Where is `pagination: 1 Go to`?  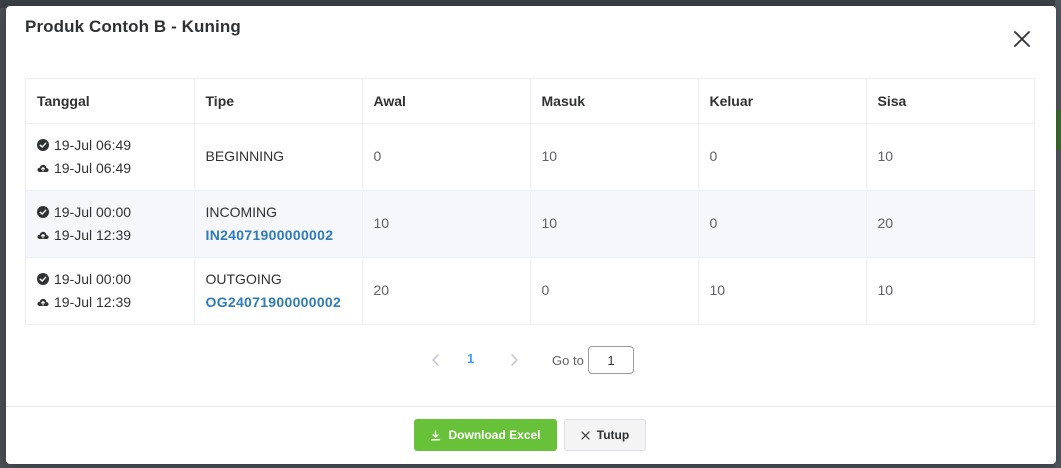
pagination: 1 Go to is located at coordinates (531, 360).